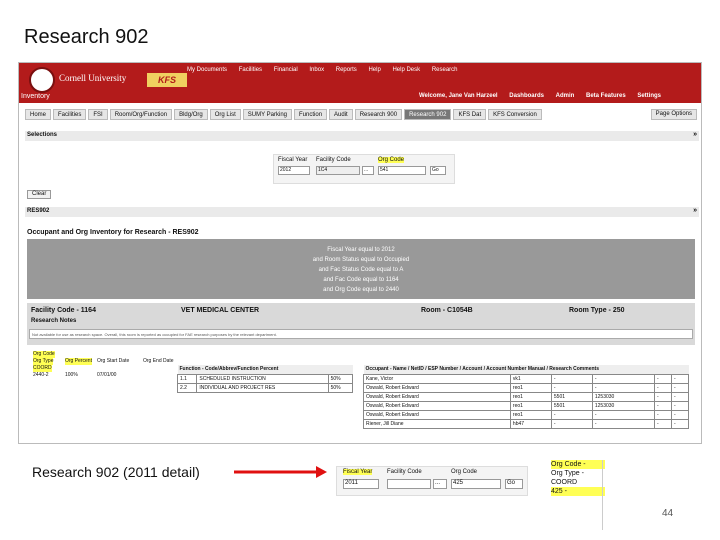 The height and width of the screenshot is (540, 720). Describe the element at coordinates (623, 405) in the screenshot. I see `occupant-account: 1253030` at that location.